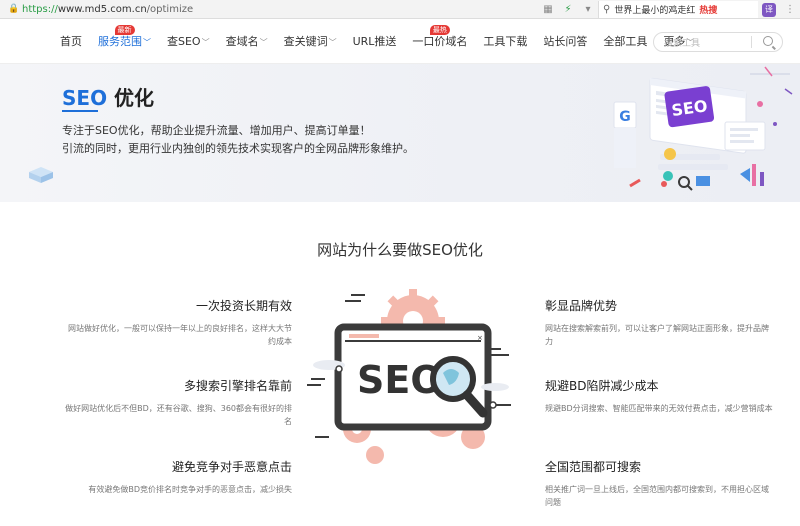  What do you see at coordinates (625, 117) in the screenshot?
I see `svg-text: G` at bounding box center [625, 117].